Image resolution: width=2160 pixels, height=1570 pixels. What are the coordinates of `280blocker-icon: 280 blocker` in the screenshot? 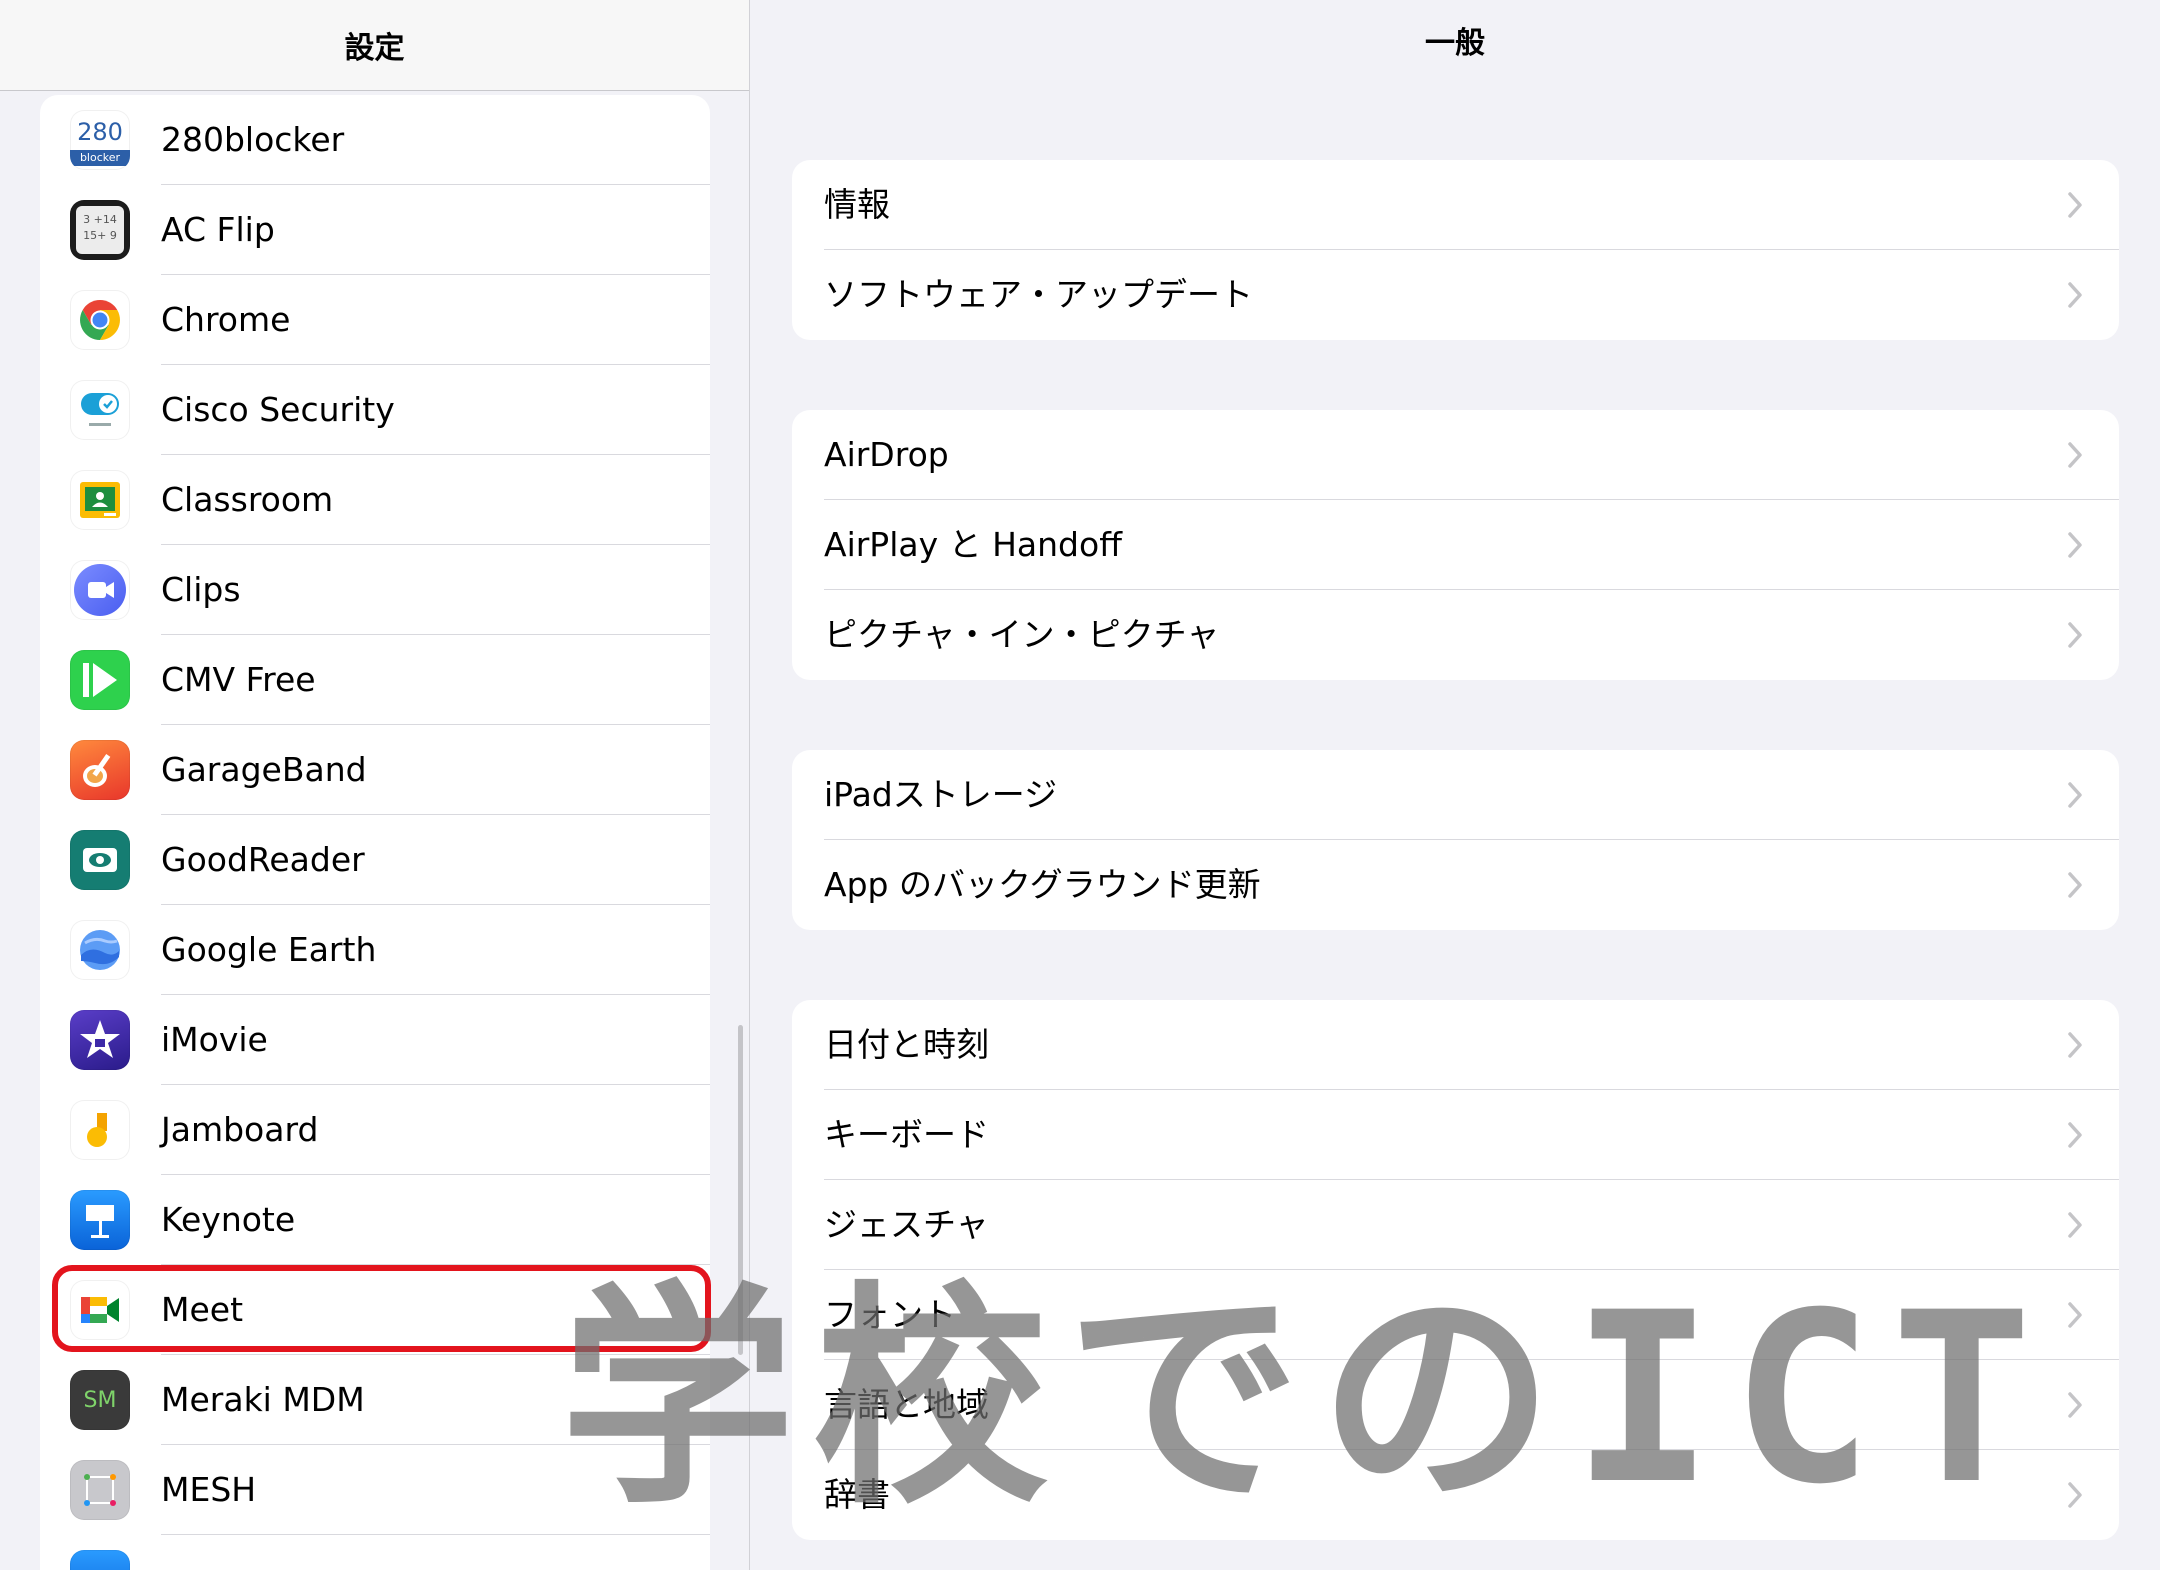 It's located at (100, 140).